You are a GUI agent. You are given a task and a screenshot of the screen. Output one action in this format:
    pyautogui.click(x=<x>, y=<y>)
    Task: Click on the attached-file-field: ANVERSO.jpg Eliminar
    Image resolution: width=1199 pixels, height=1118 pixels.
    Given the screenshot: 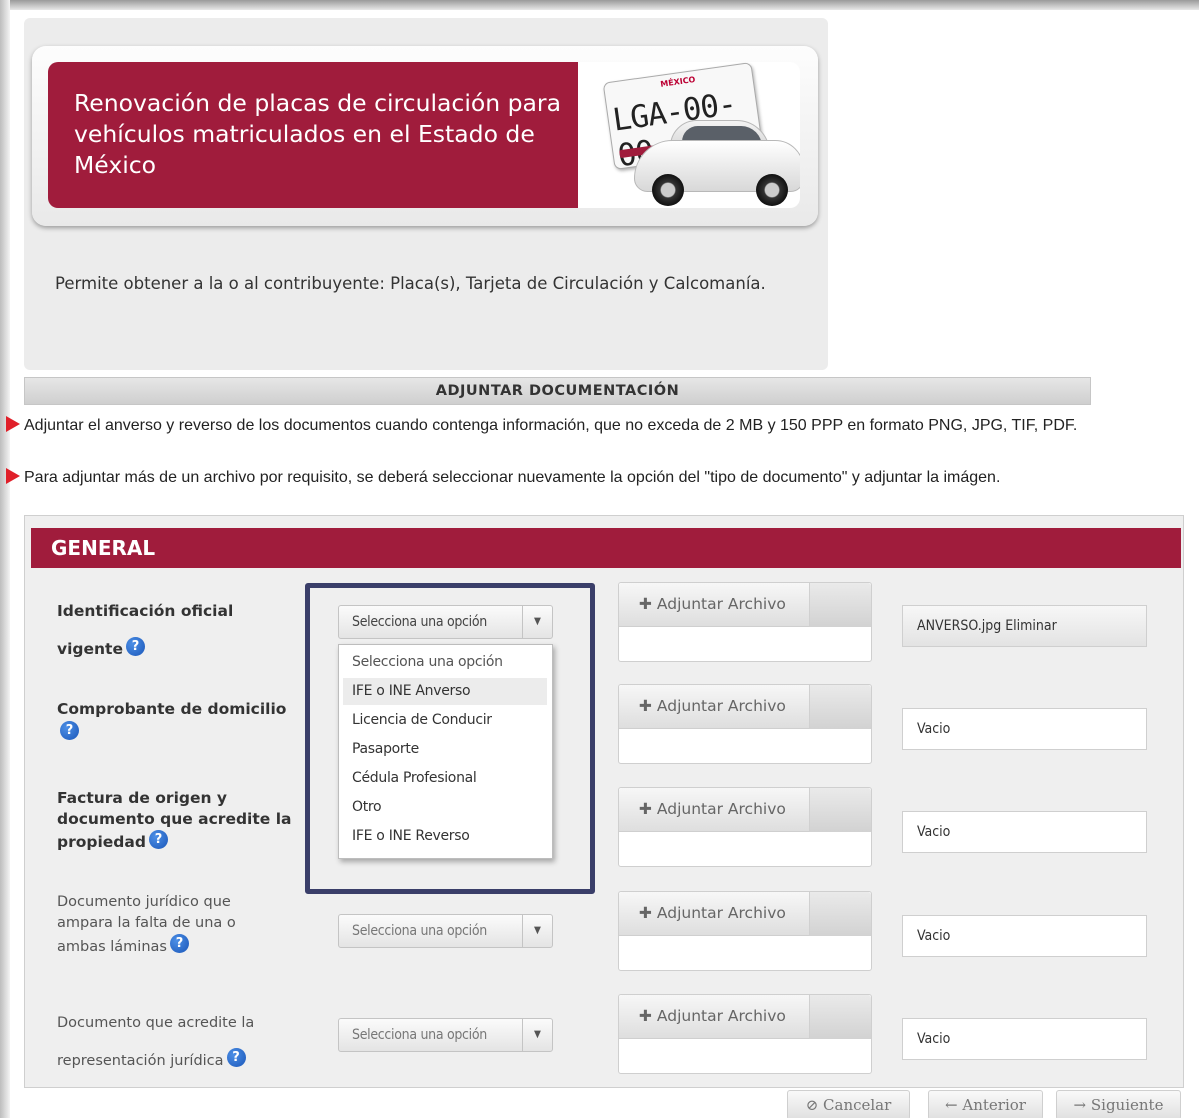 What is the action you would take?
    pyautogui.click(x=1024, y=626)
    